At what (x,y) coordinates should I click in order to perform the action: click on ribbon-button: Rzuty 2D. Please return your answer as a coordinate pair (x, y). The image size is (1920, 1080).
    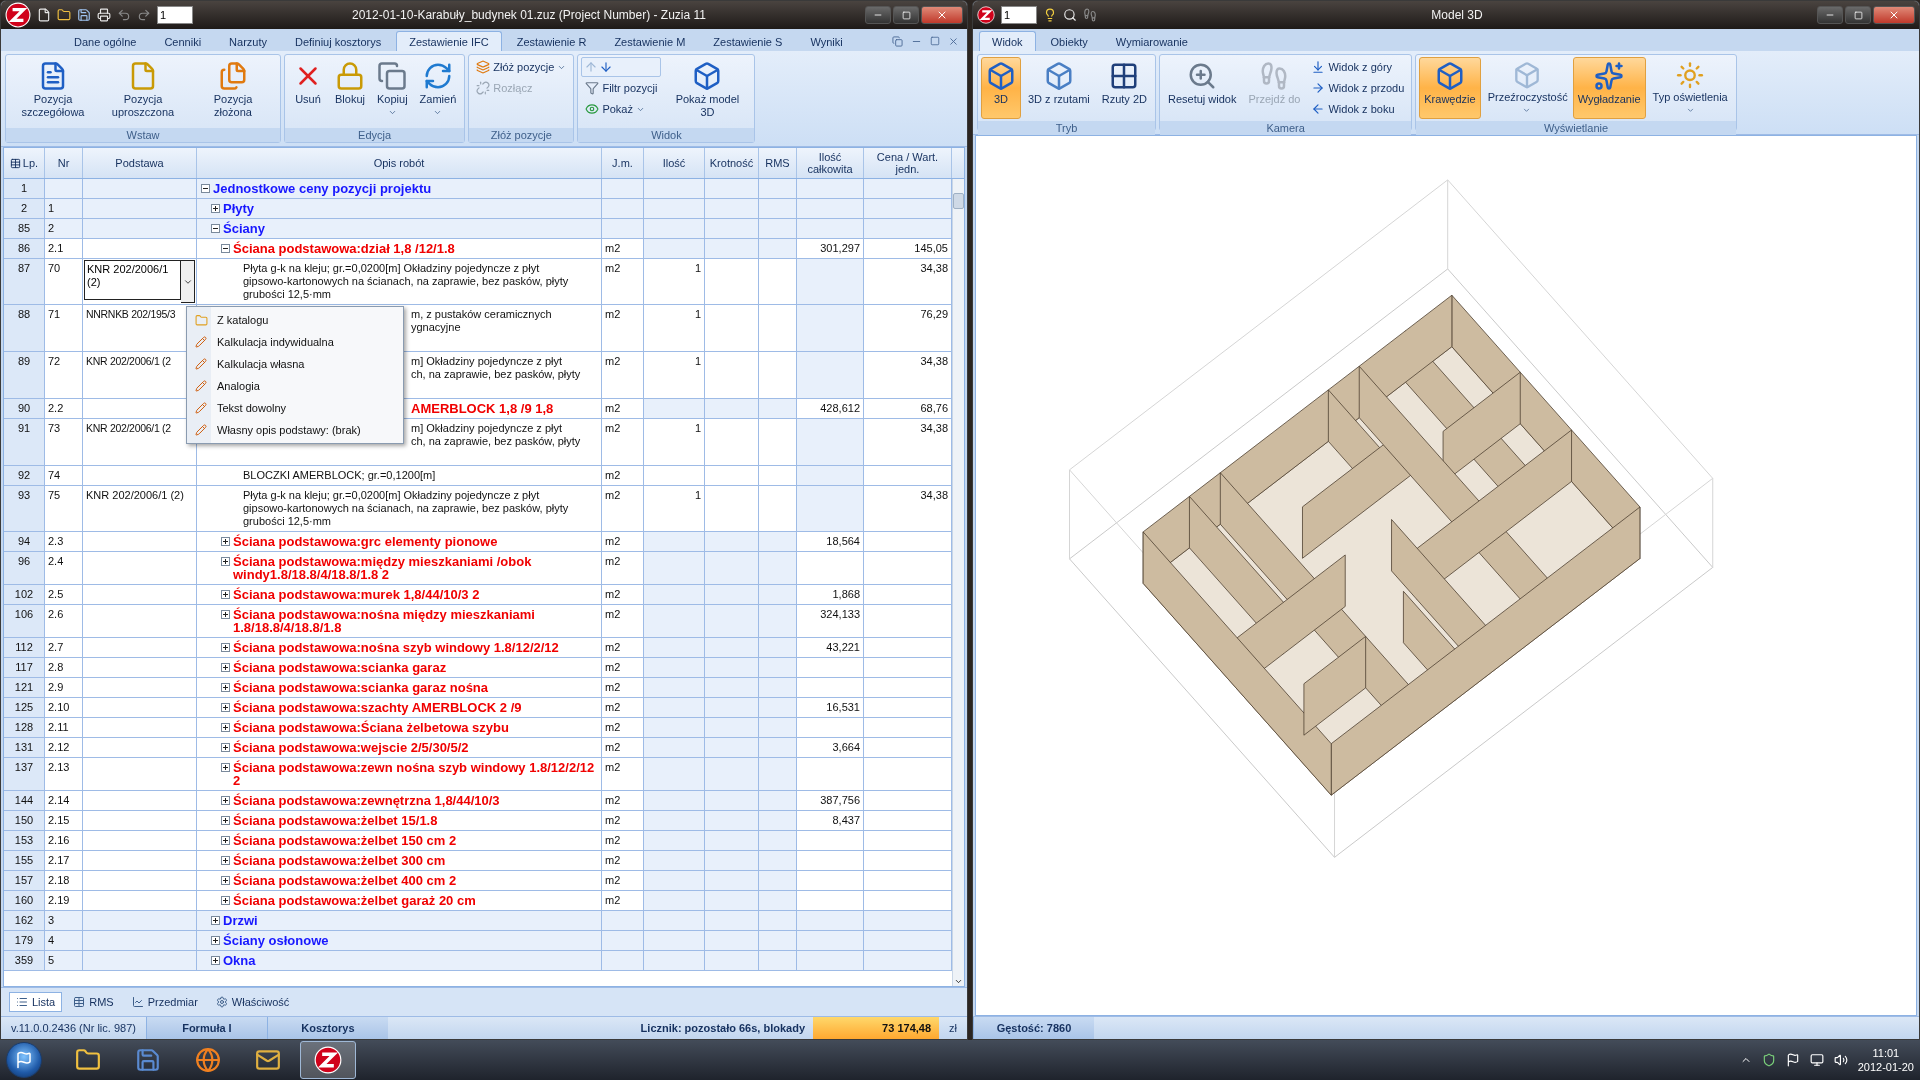
    Looking at the image, I should click on (1124, 88).